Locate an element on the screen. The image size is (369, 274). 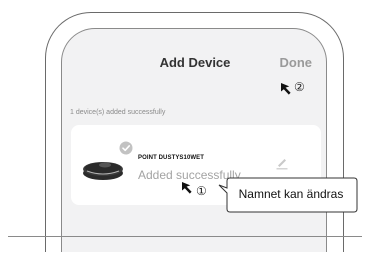
checkmark-icon is located at coordinates (126, 150).